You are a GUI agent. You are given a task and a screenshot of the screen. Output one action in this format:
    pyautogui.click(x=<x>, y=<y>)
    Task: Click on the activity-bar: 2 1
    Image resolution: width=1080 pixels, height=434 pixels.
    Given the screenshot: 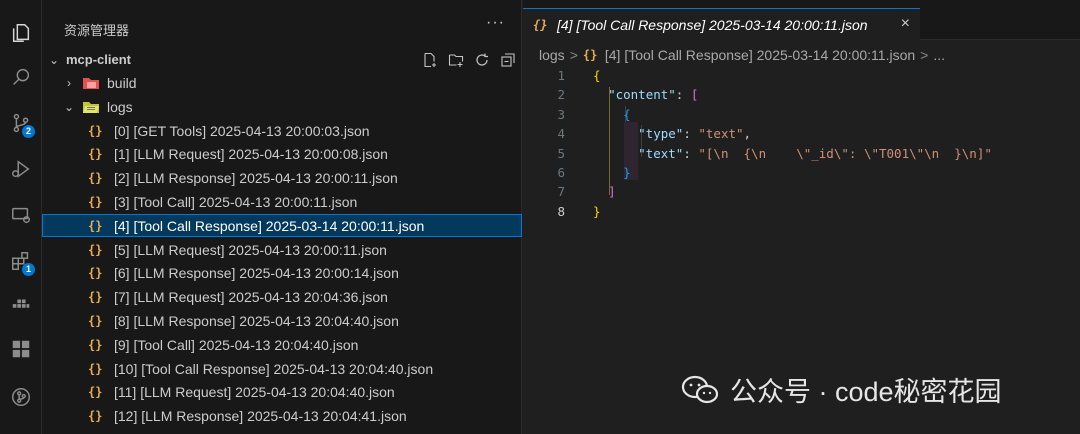 What is the action you would take?
    pyautogui.click(x=21, y=217)
    